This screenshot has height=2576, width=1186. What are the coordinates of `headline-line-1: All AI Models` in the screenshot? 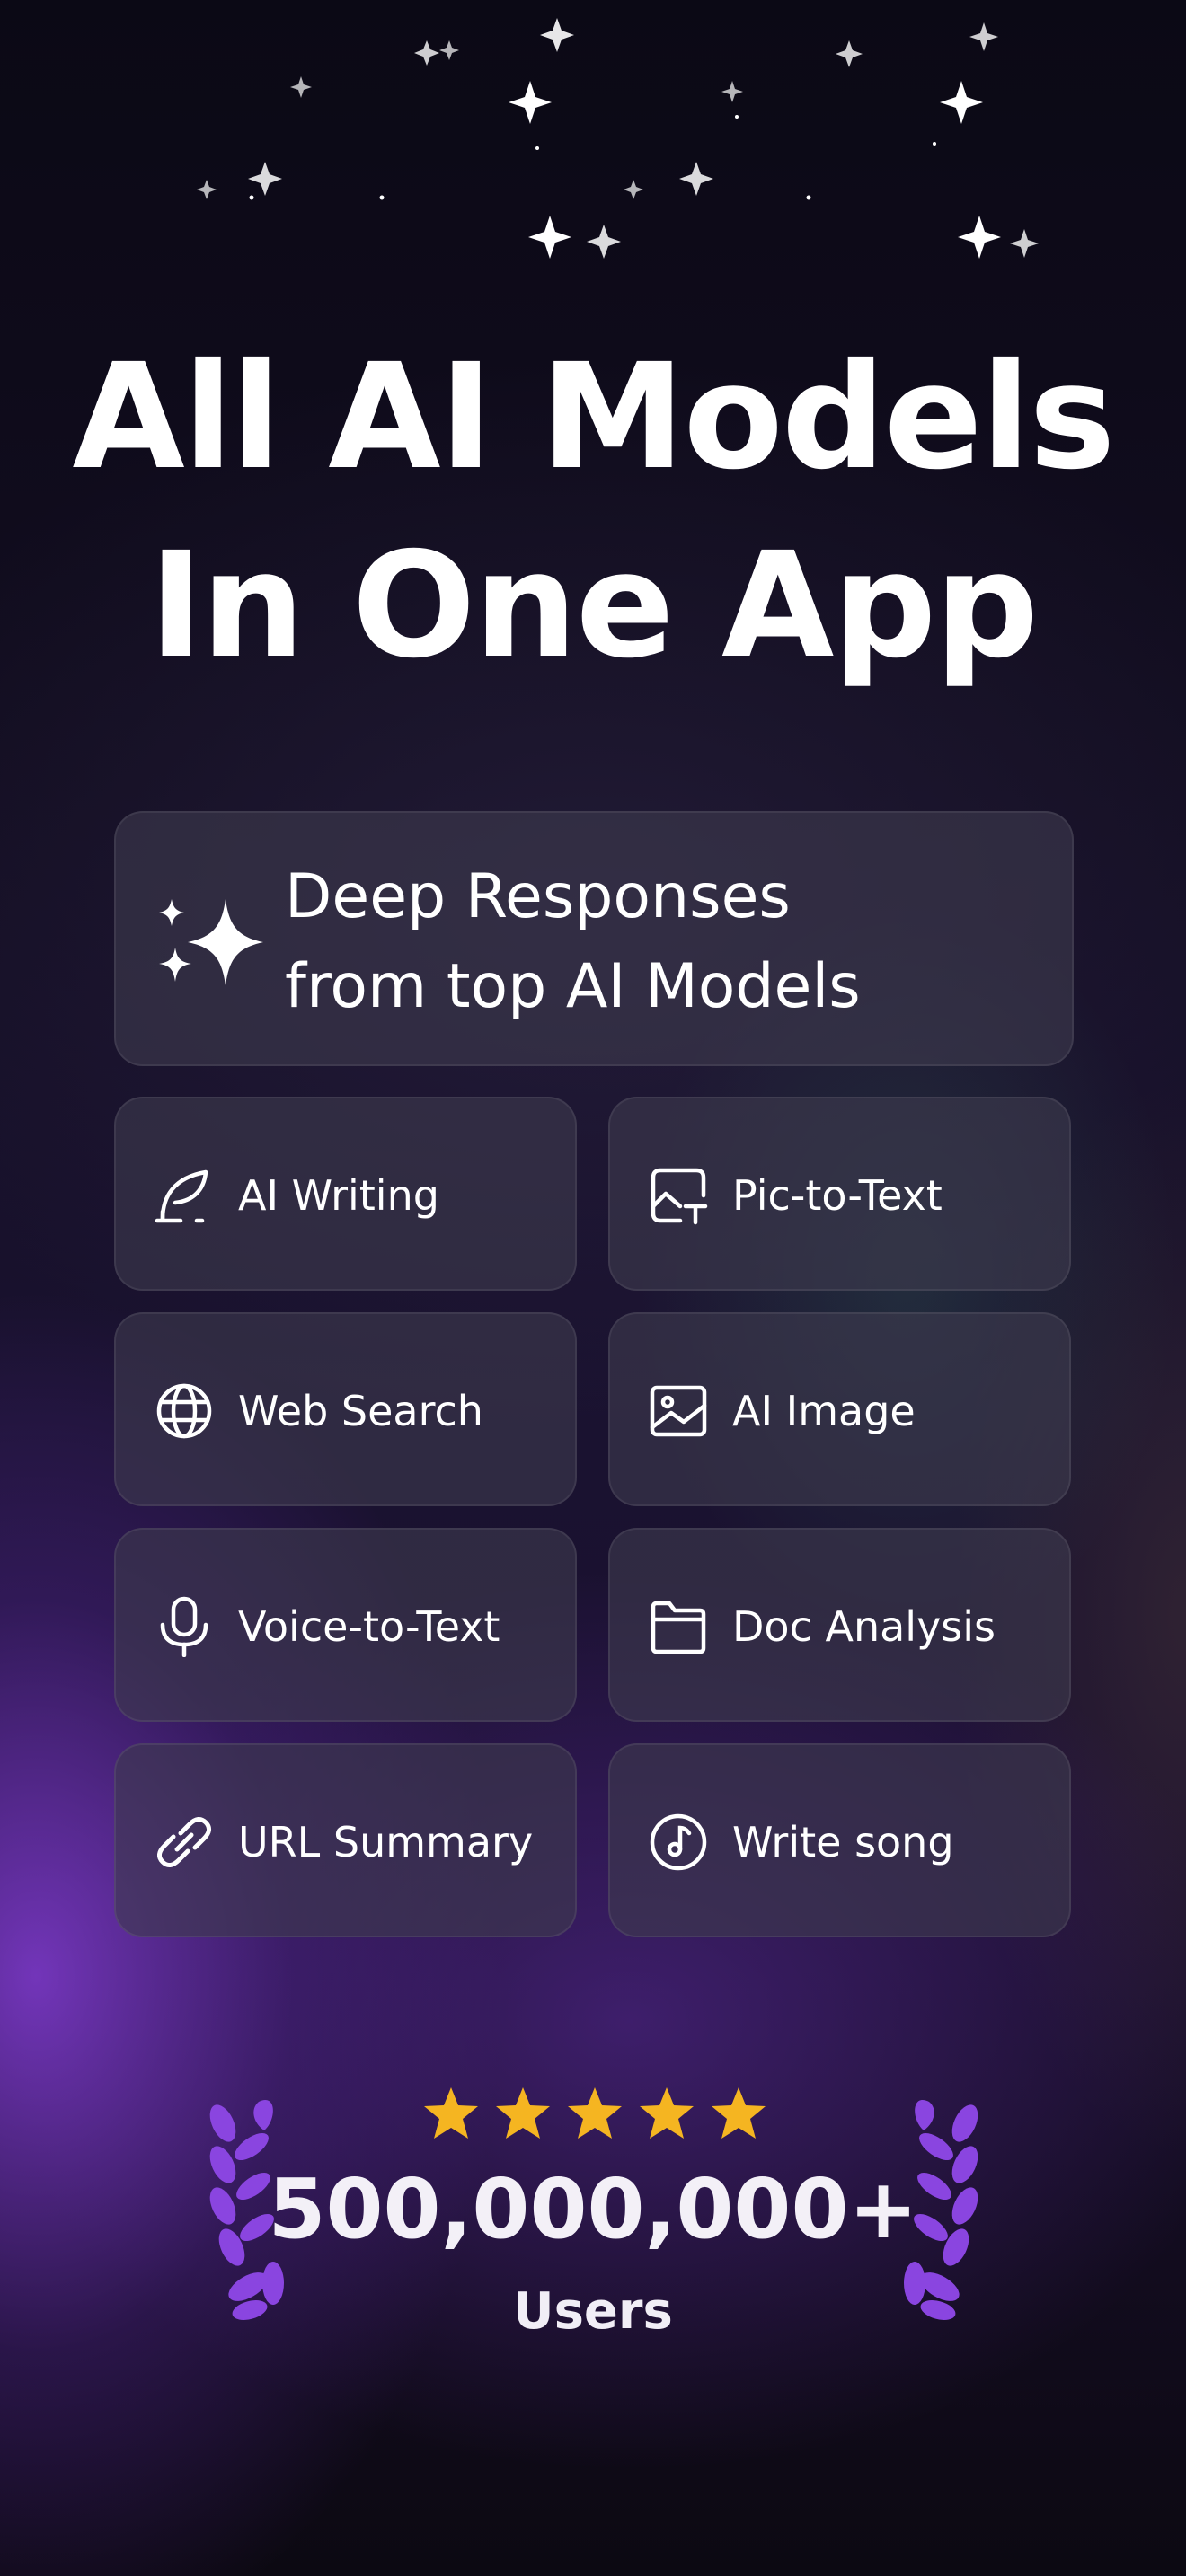 It's located at (593, 417).